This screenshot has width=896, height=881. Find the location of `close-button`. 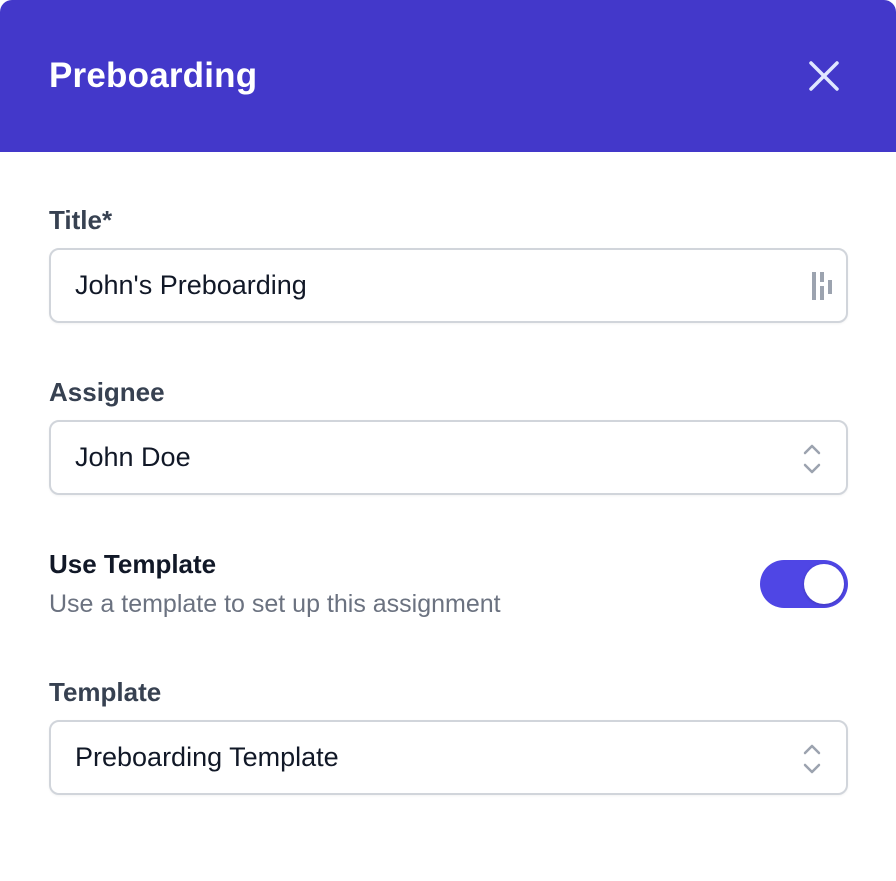

close-button is located at coordinates (824, 76).